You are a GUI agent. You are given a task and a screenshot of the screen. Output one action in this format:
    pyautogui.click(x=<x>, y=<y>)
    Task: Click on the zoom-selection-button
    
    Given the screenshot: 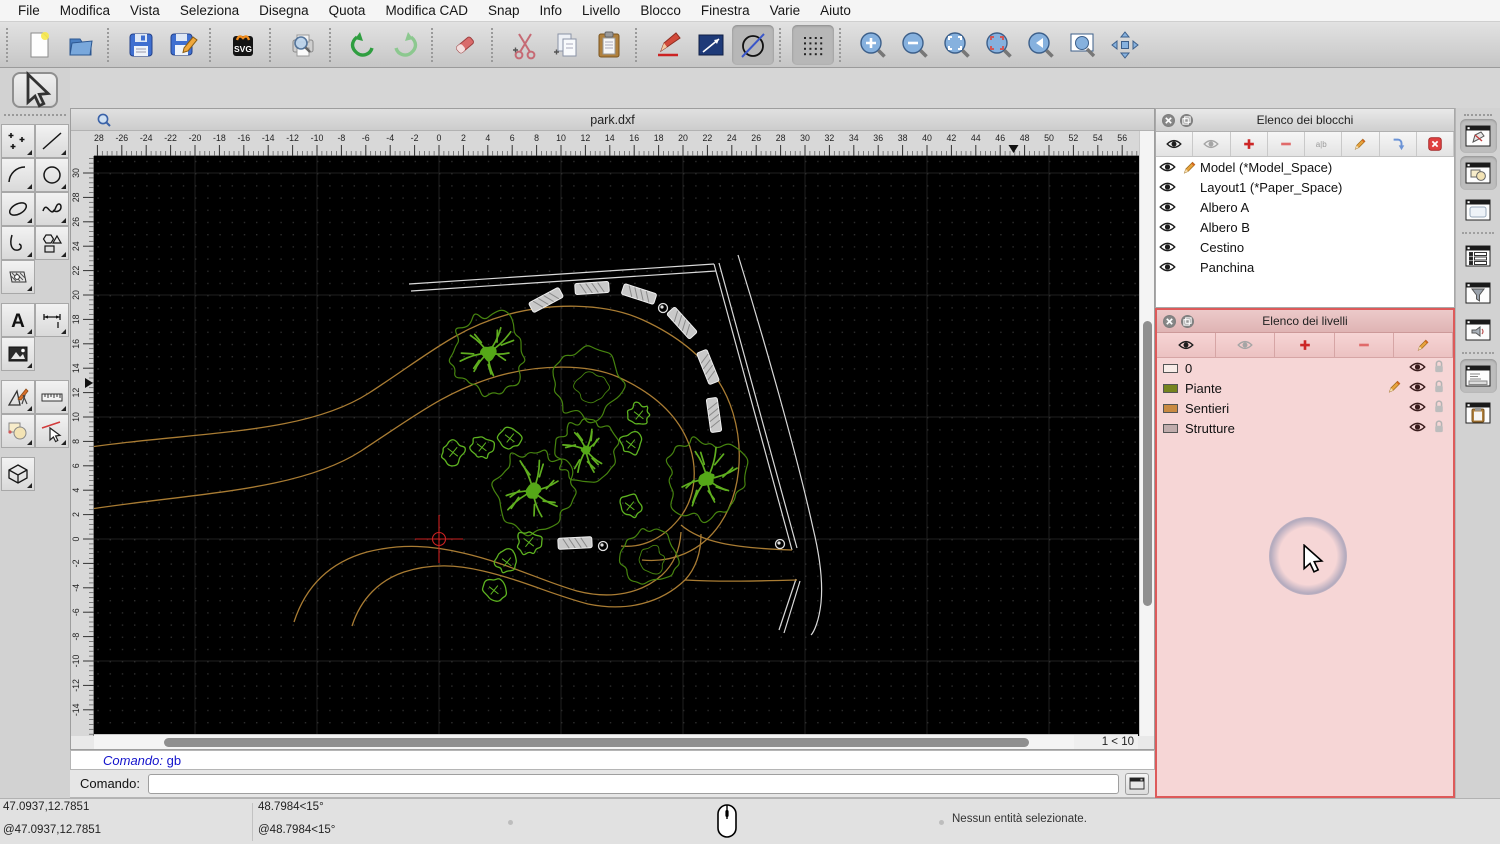 What is the action you would take?
    pyautogui.click(x=999, y=45)
    